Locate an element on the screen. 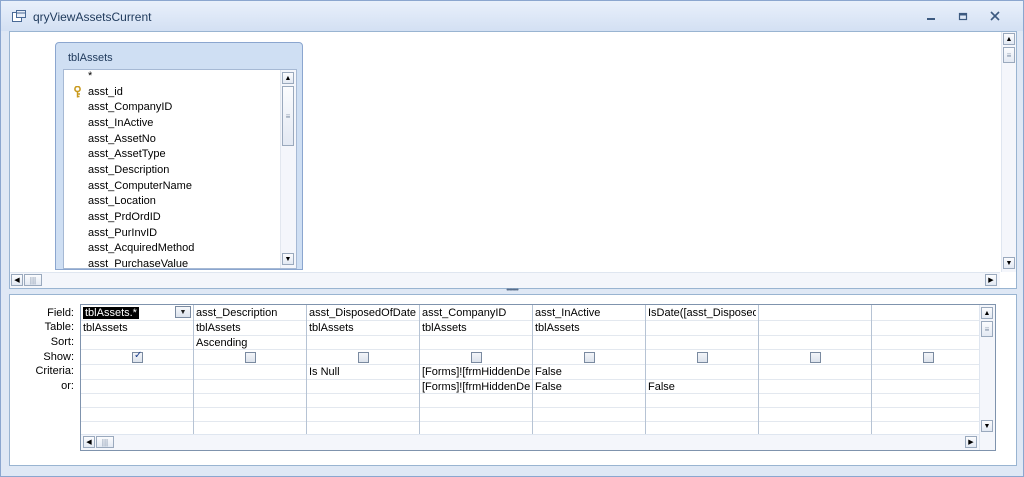 This screenshot has height=477, width=1024. field-dropdown-button: ▼ is located at coordinates (183, 312).